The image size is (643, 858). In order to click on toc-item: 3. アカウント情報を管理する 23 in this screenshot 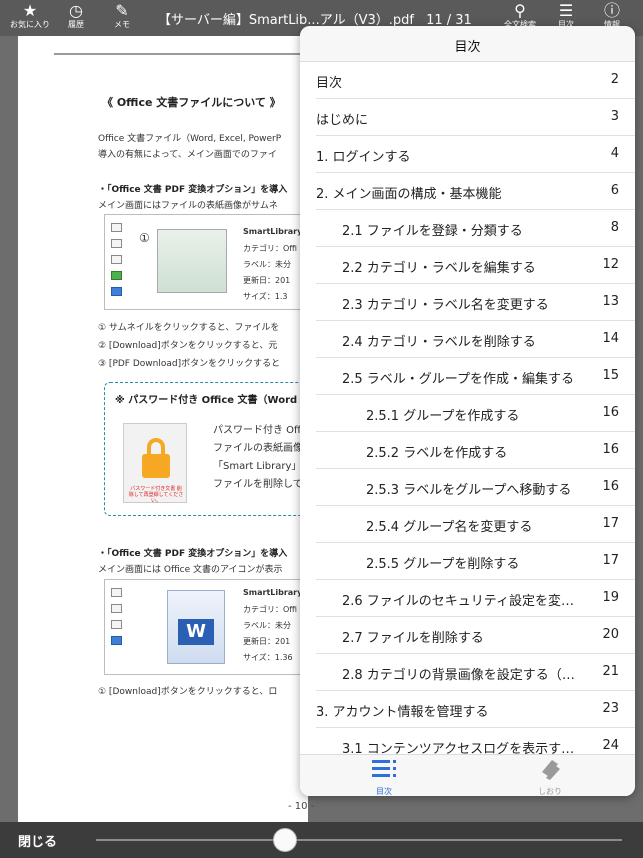, I will do `click(475, 709)`.